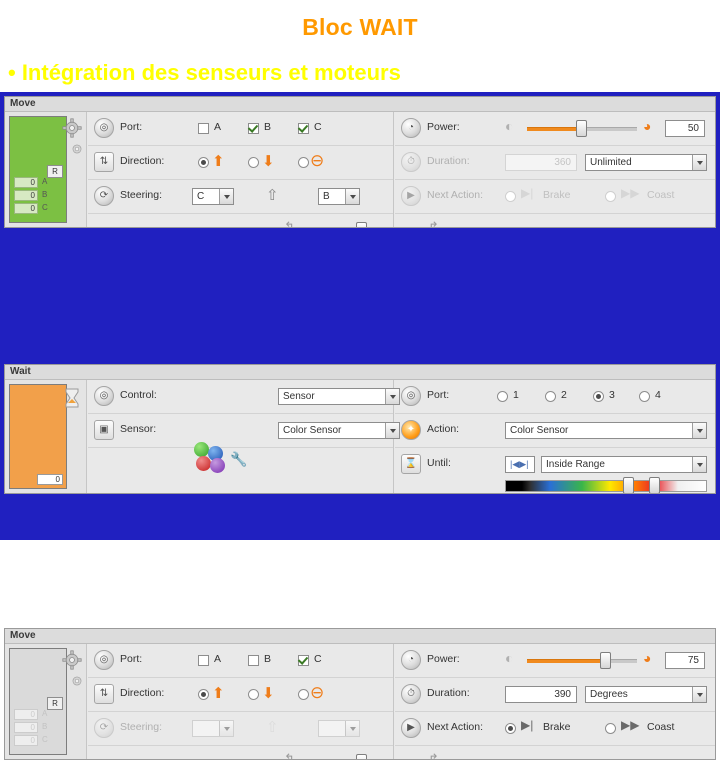 This screenshot has height=760, width=720. What do you see at coordinates (217, 465) in the screenshot?
I see `purple-ball-icon` at bounding box center [217, 465].